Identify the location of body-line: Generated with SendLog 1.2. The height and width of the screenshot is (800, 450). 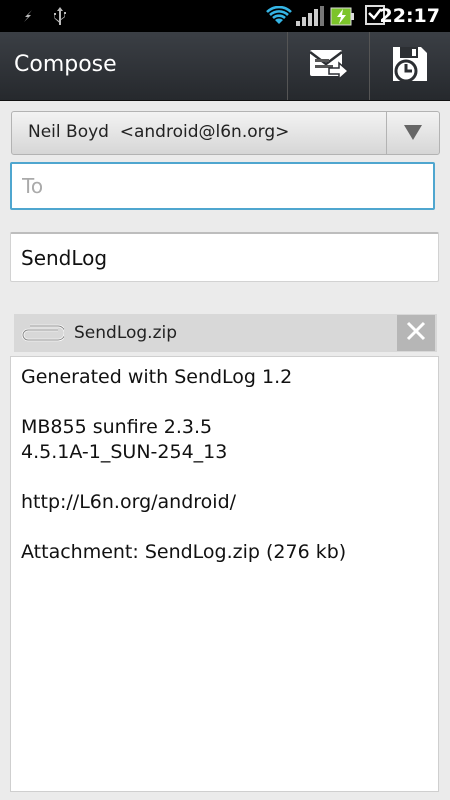
(157, 377).